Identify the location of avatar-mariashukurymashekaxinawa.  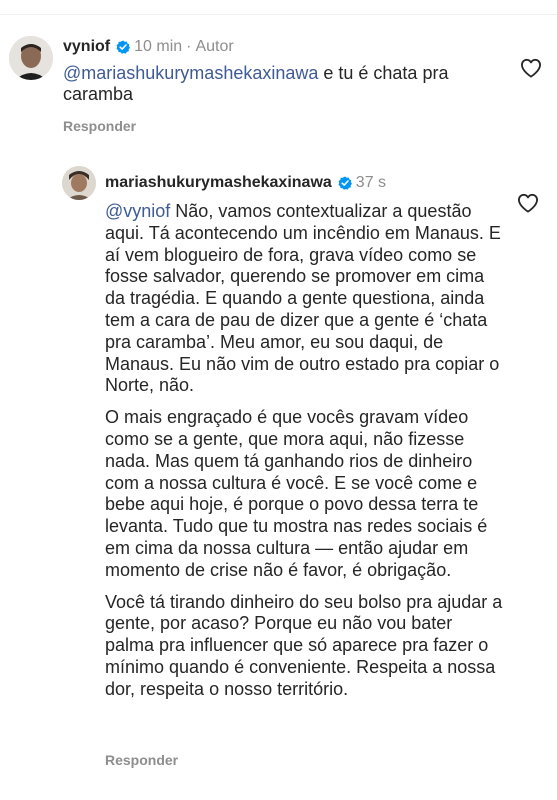
(79, 183).